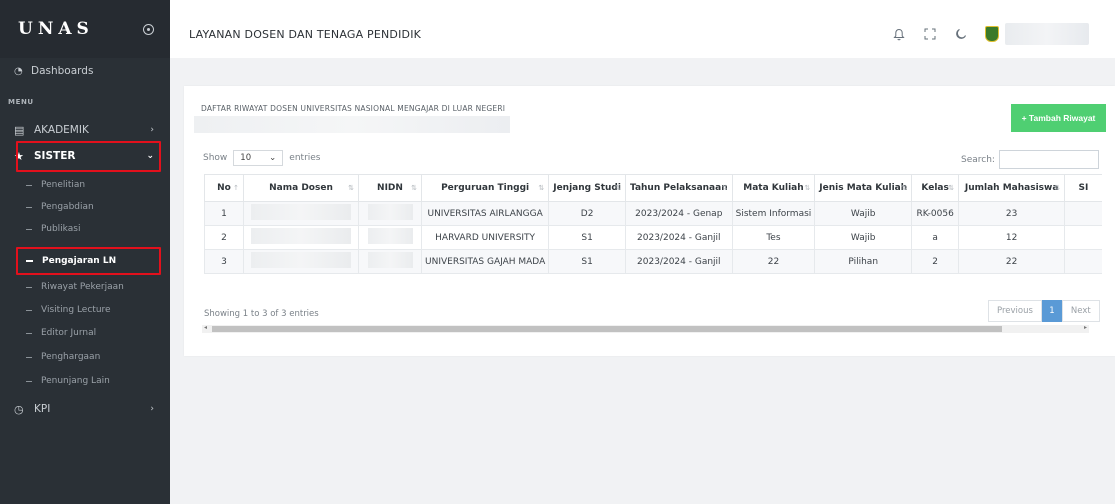 The image size is (1115, 504). Describe the element at coordinates (485, 213) in the screenshot. I see `cell-perguruan-tinggi: UNIVERSITAS AIRLANGGA` at that location.